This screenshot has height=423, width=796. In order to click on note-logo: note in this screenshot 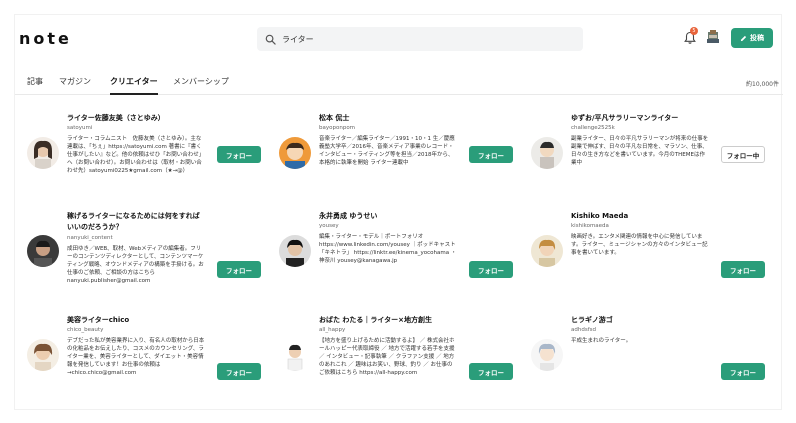, I will do `click(45, 38)`.